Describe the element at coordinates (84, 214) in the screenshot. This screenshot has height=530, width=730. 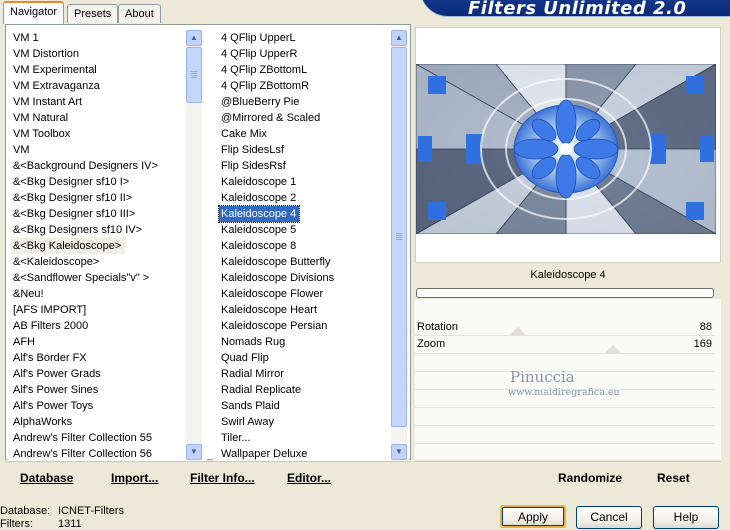
I see `list-item: &<Bkg Designer sf10 III>` at that location.